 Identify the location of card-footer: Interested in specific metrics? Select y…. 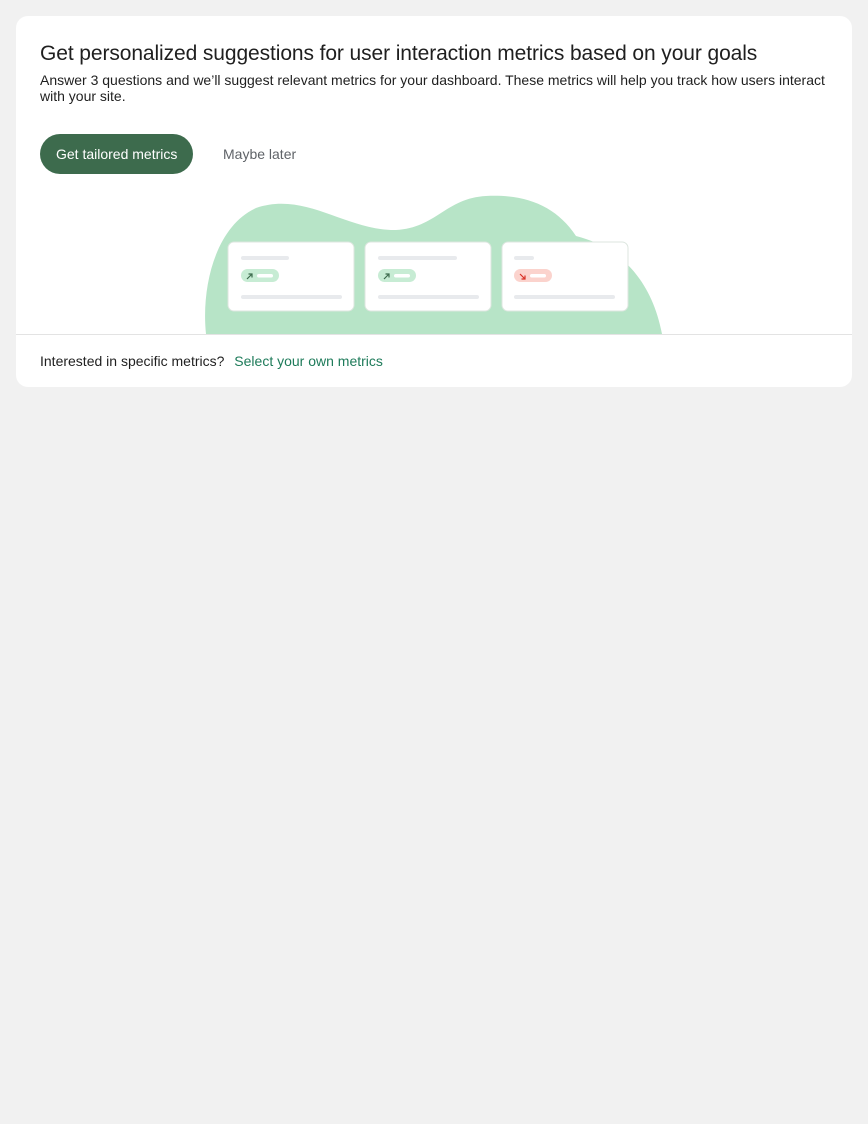
(211, 361).